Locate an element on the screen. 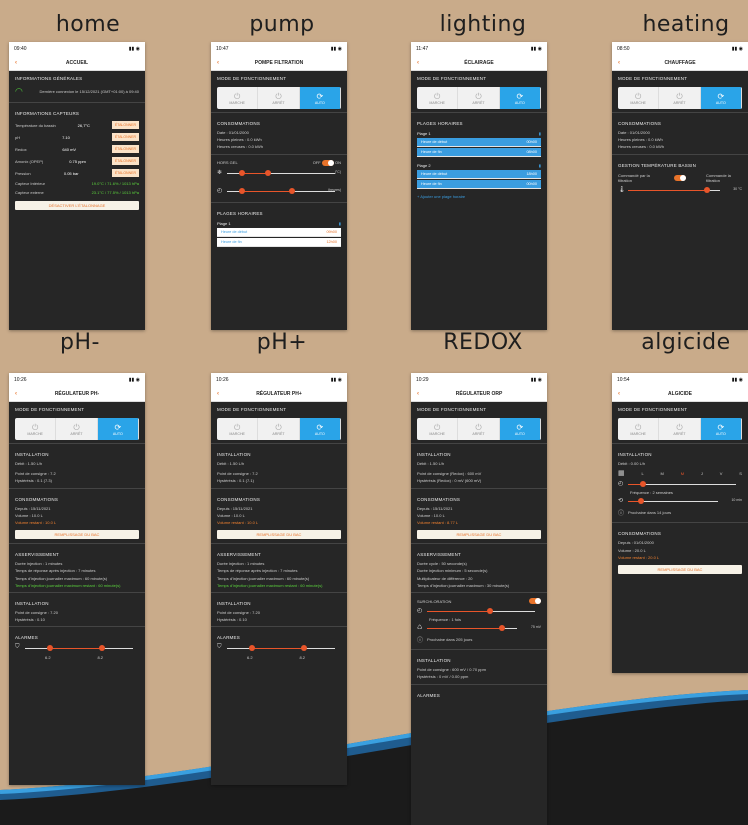 This screenshot has width=748, height=825. app-bar: ‹ ALGICIDE is located at coordinates (680, 394).